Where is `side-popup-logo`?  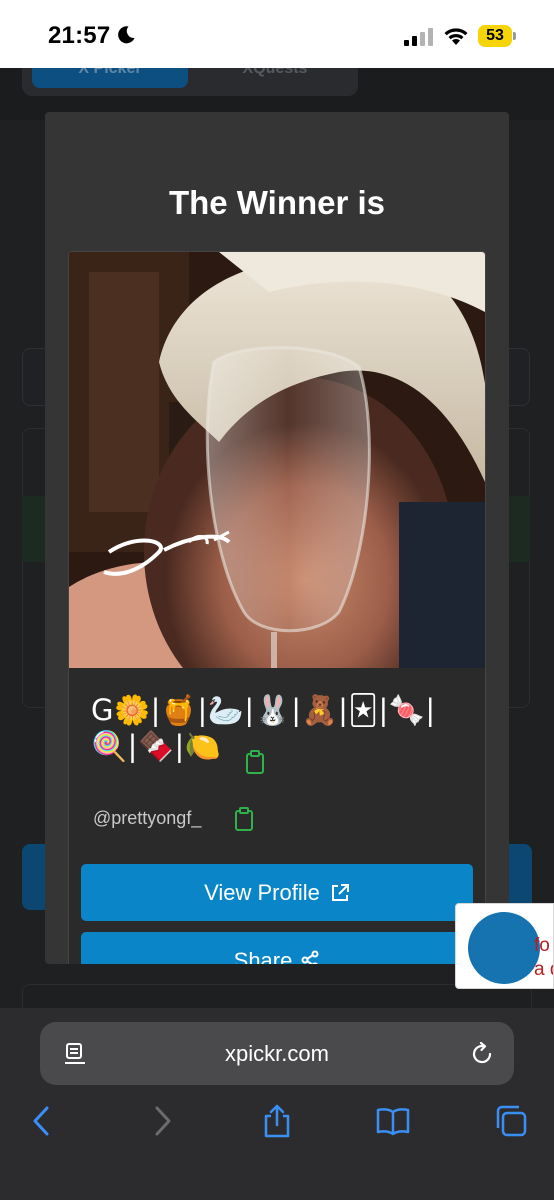 side-popup-logo is located at coordinates (504, 948).